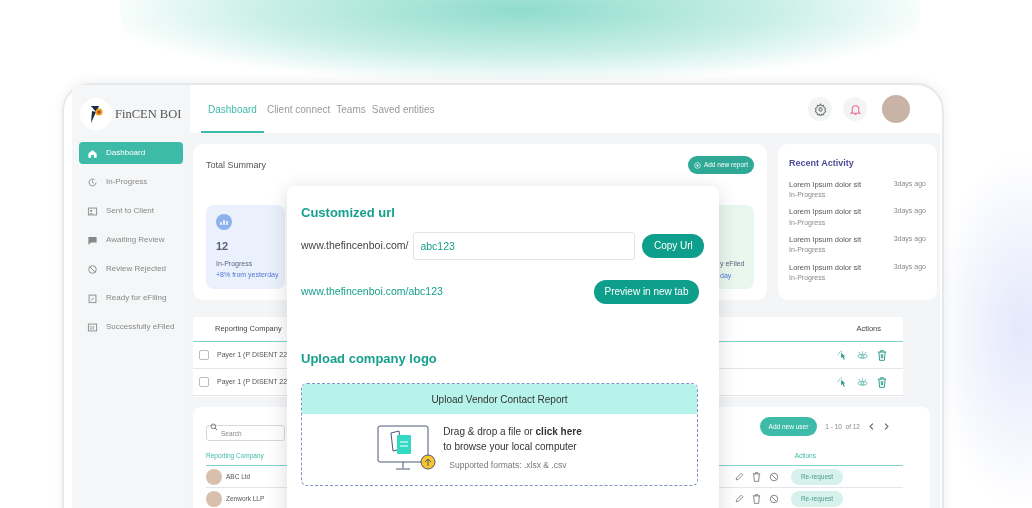 This screenshot has width=1032, height=508. What do you see at coordinates (223, 246) in the screenshot?
I see `stat-value: 12` at bounding box center [223, 246].